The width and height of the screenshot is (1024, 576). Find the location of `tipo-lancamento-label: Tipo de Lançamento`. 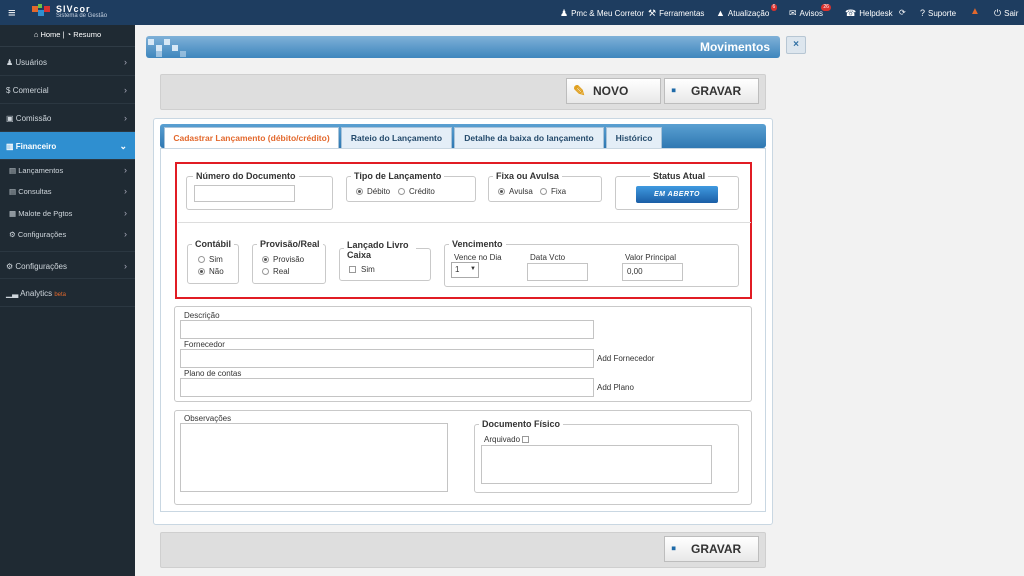

tipo-lancamento-label: Tipo de Lançamento is located at coordinates (398, 176).